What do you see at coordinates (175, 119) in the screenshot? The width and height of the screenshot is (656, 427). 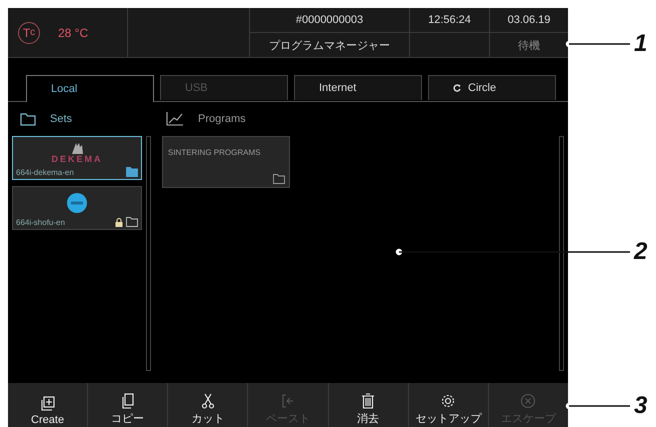 I see `chart-line-icon` at bounding box center [175, 119].